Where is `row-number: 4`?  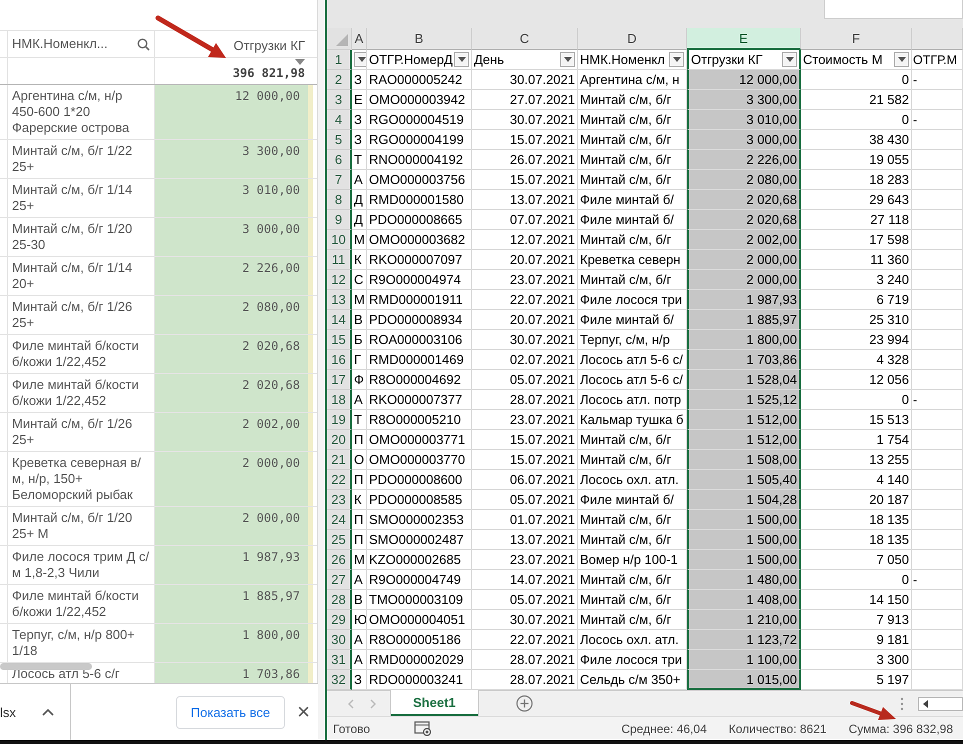
row-number: 4 is located at coordinates (339, 120).